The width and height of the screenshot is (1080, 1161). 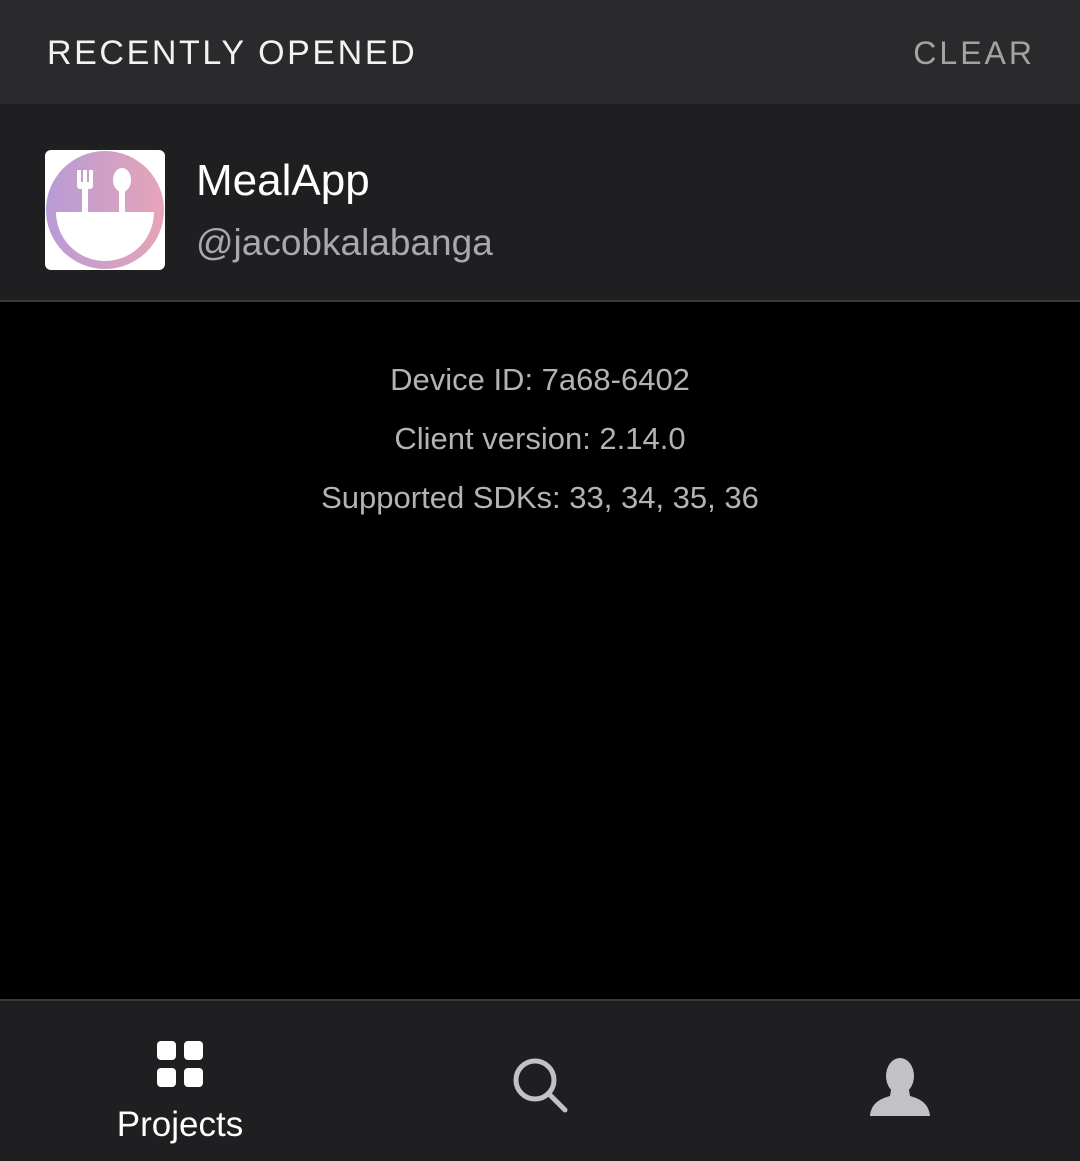 I want to click on tab-projects: Projects, so click(x=180, y=1081).